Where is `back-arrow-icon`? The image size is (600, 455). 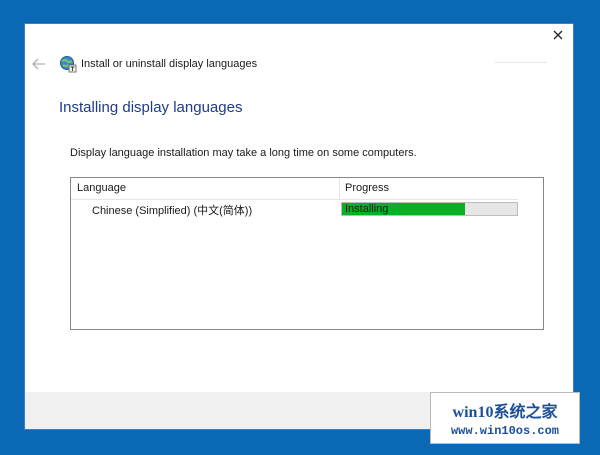
back-arrow-icon is located at coordinates (38, 64).